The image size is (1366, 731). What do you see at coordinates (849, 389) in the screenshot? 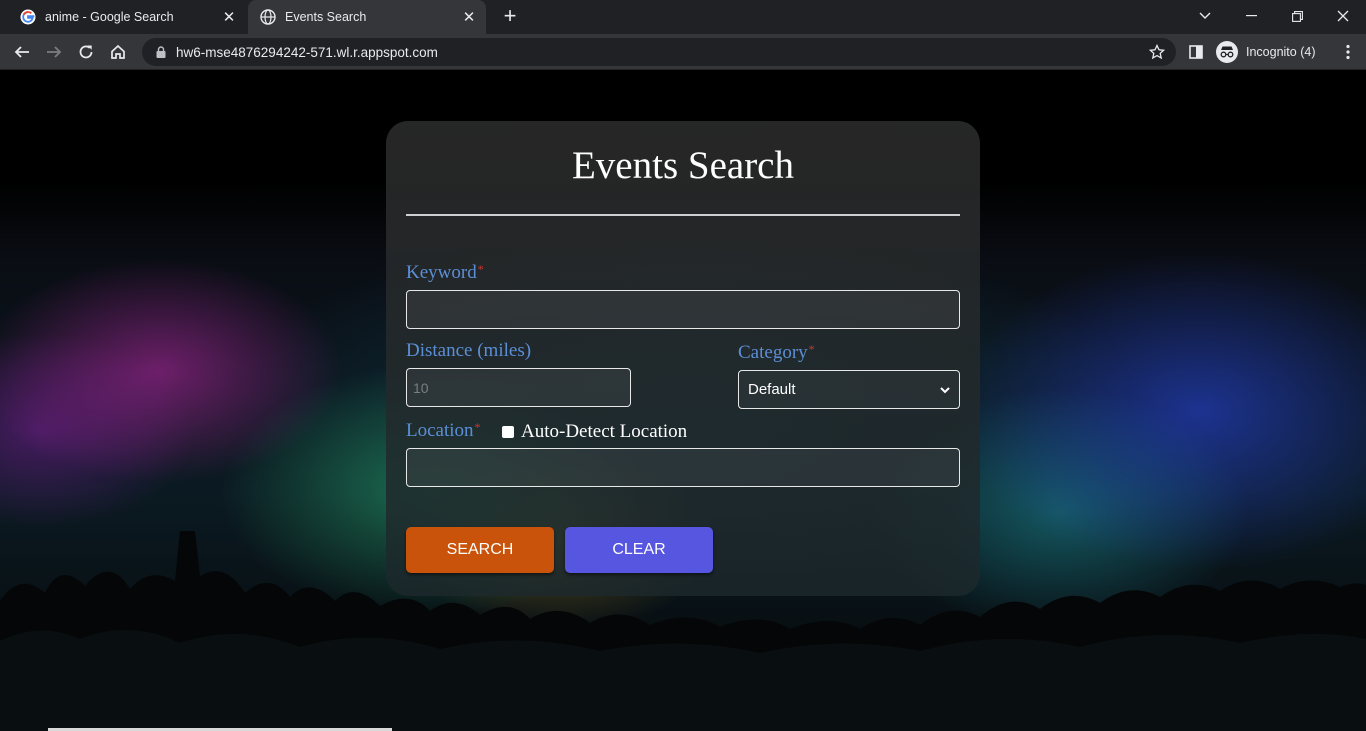
I see `category-select: Default` at bounding box center [849, 389].